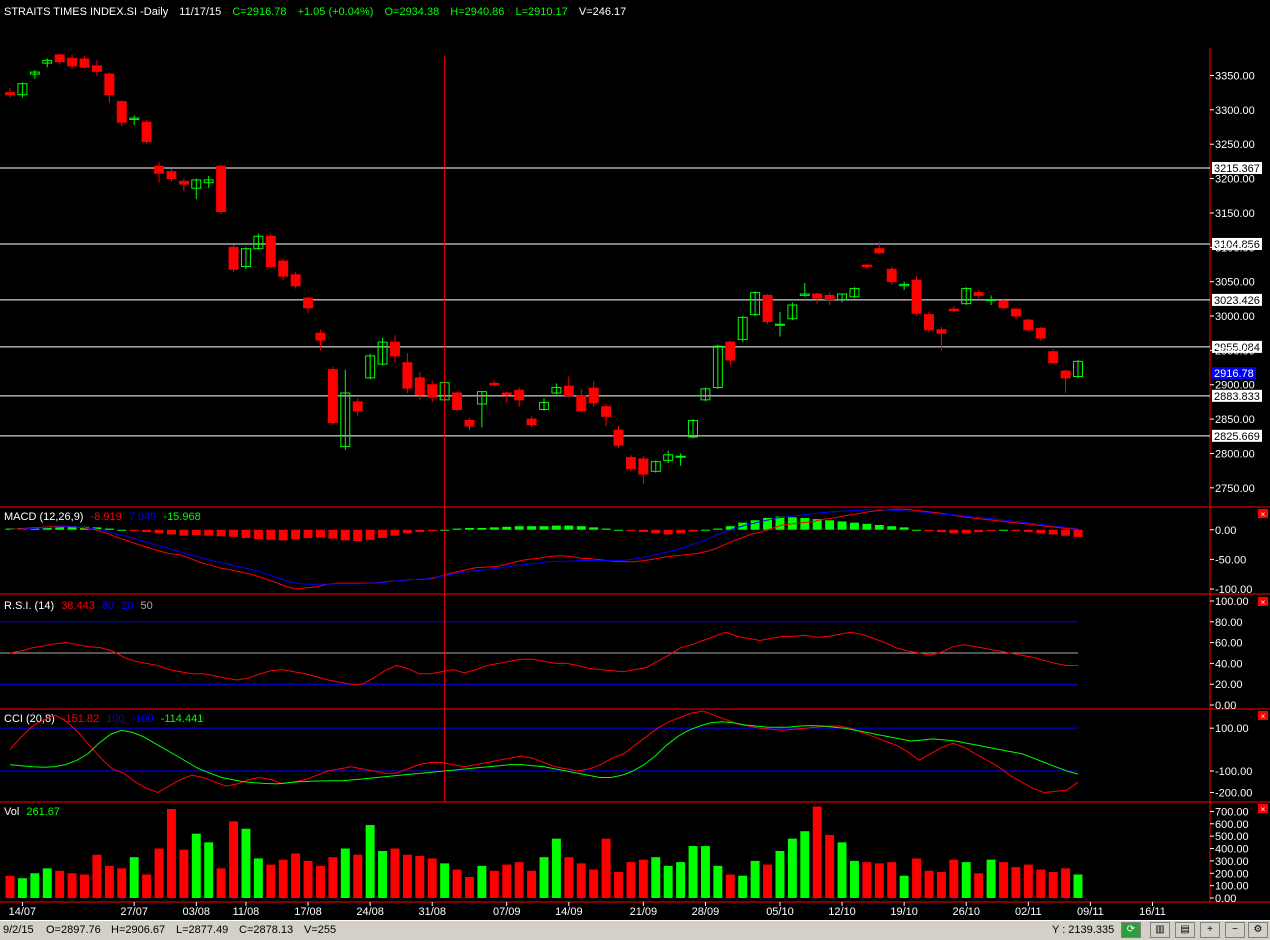 This screenshot has width=1270, height=940. What do you see at coordinates (29, 606) in the screenshot?
I see `rsi-title: R.S.I. (14)` at bounding box center [29, 606].